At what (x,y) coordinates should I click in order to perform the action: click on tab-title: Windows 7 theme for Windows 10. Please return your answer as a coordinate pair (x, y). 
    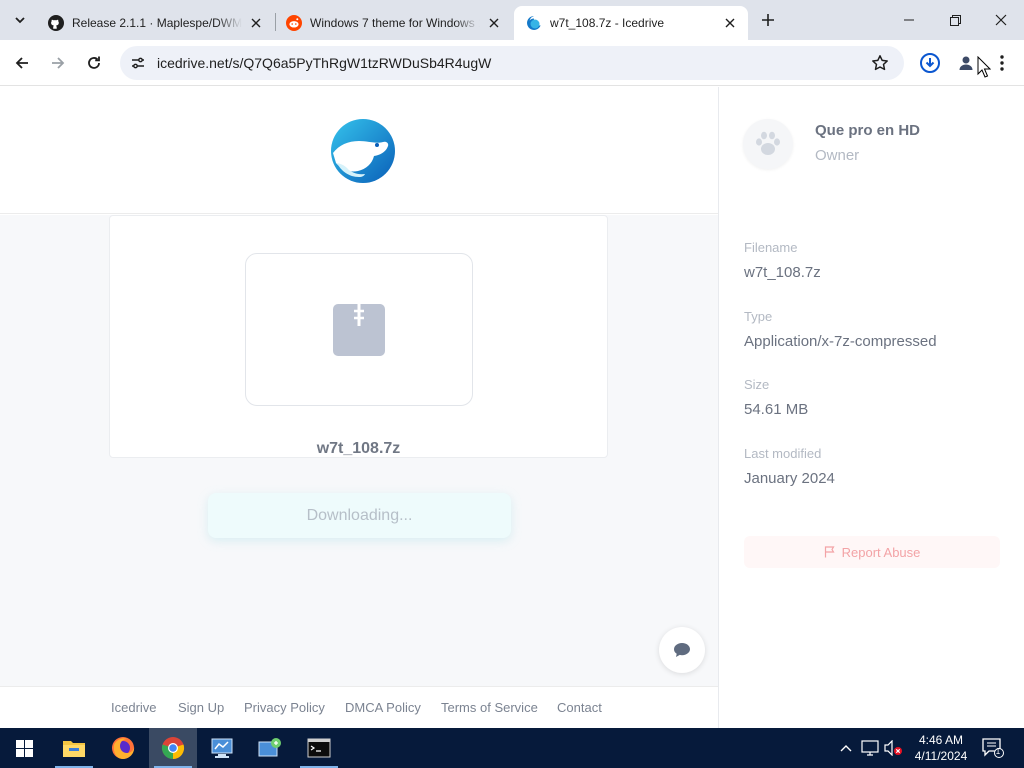
    Looking at the image, I should click on (395, 23).